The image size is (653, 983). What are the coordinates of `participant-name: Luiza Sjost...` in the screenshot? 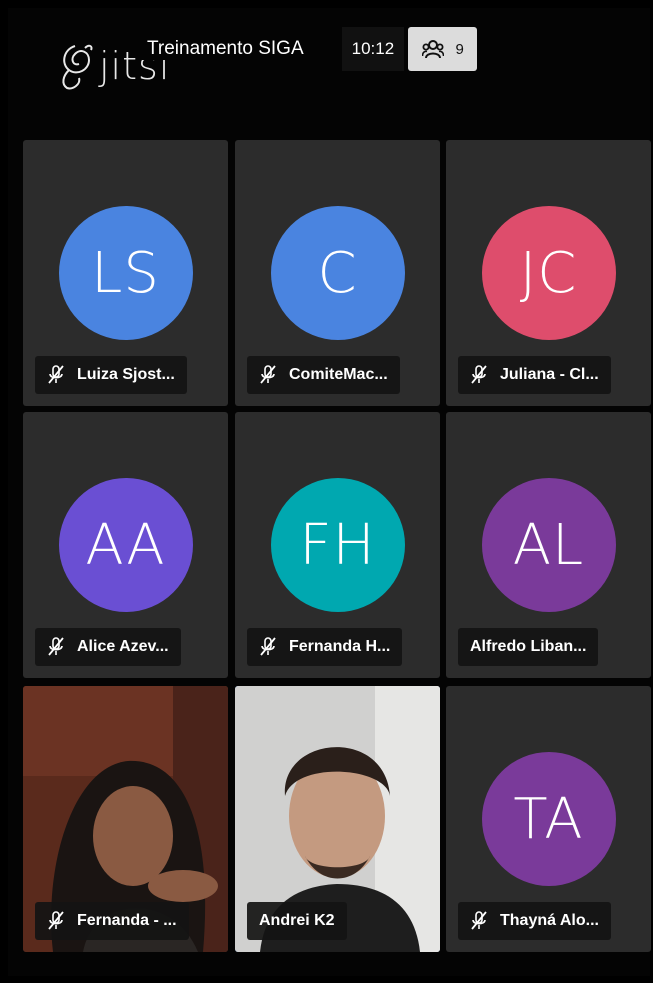 It's located at (126, 374).